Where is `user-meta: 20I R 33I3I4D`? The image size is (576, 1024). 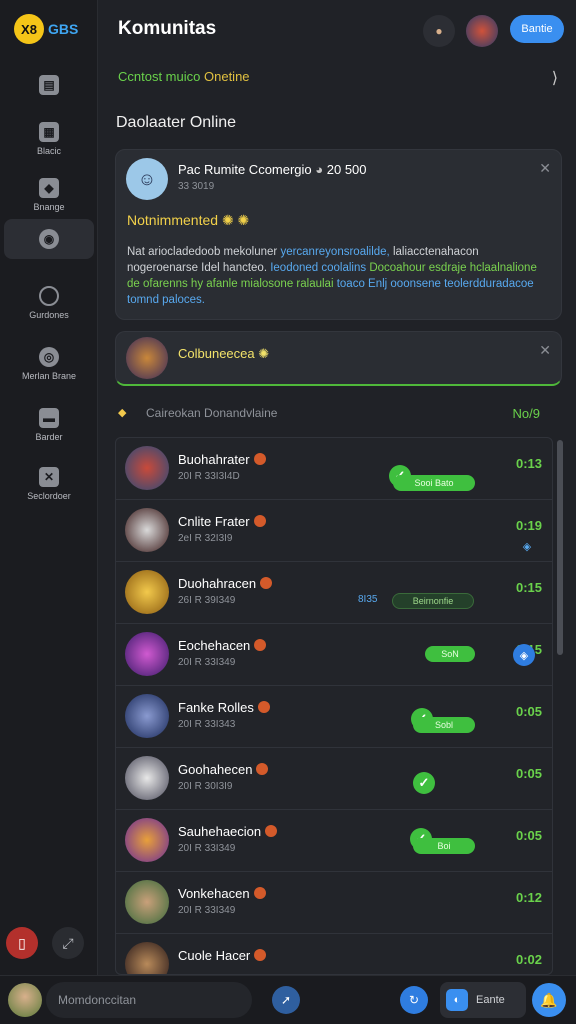
user-meta: 20I R 33I3I4D is located at coordinates (209, 476).